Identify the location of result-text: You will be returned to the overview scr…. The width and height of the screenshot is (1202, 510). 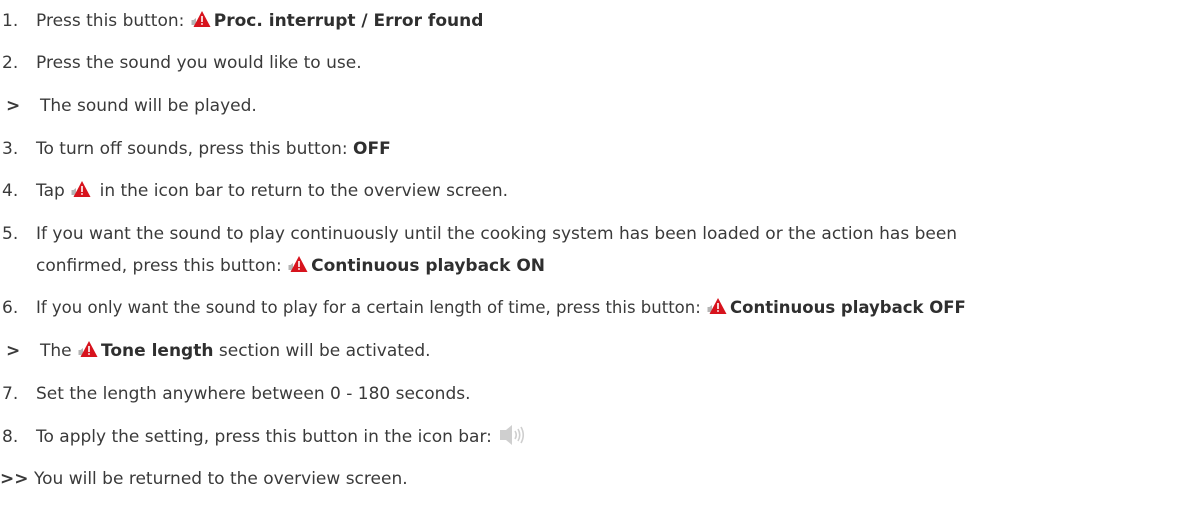
(221, 479).